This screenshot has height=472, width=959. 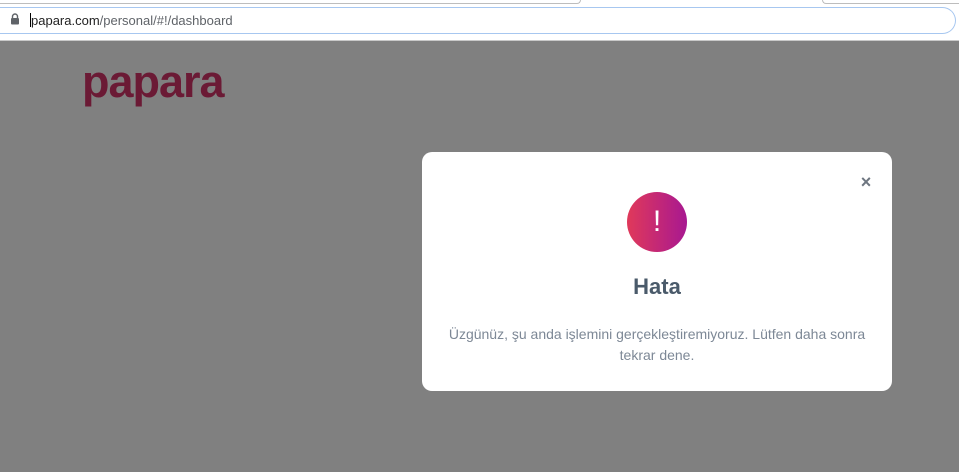 What do you see at coordinates (866, 182) in the screenshot?
I see `close-icon: ×` at bounding box center [866, 182].